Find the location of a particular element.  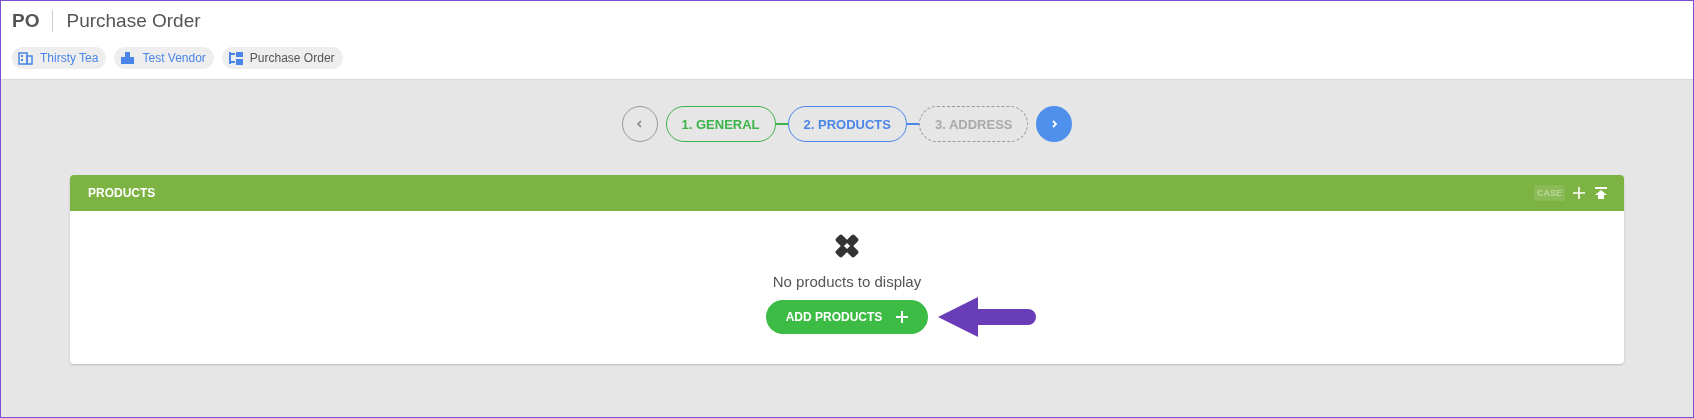

breadcrumb-chip: Purchase Order is located at coordinates (282, 58).